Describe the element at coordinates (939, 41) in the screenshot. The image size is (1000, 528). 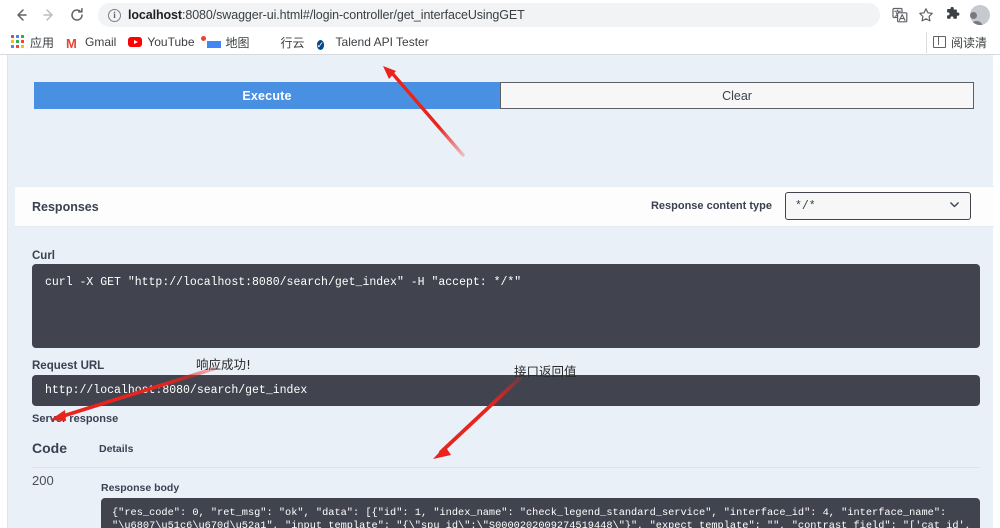
I see `reading-list-icon` at that location.